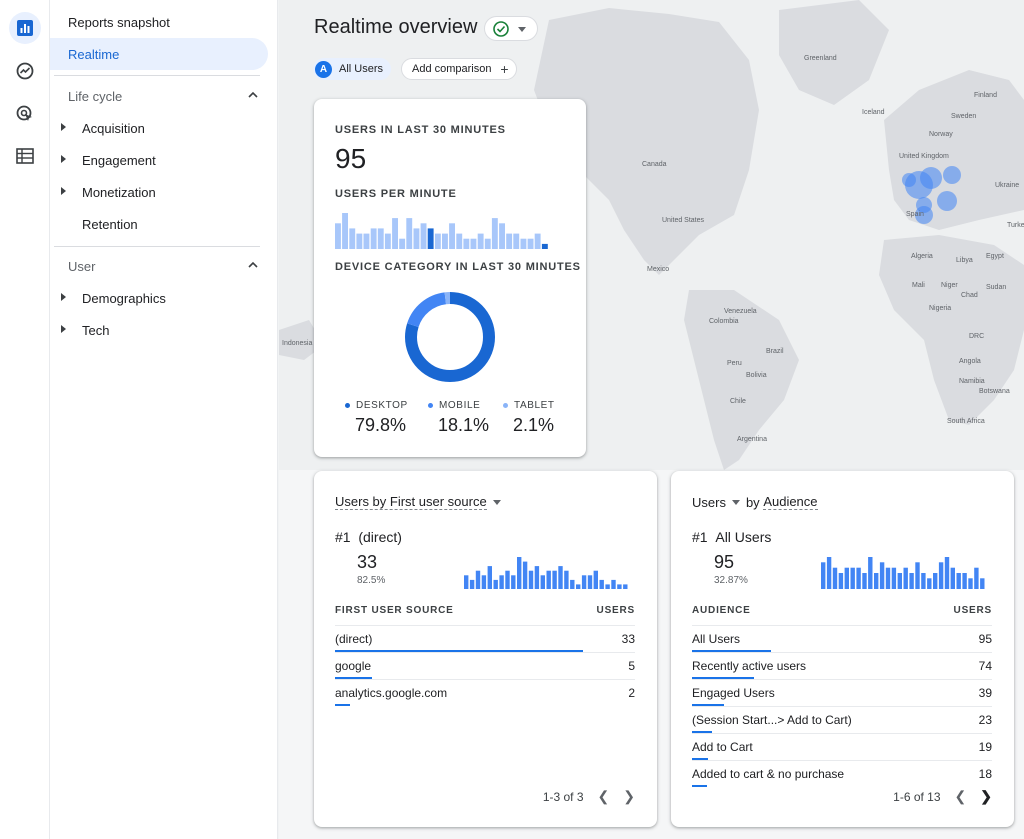  Describe the element at coordinates (25, 156) in the screenshot. I see `configure-icon` at that location.